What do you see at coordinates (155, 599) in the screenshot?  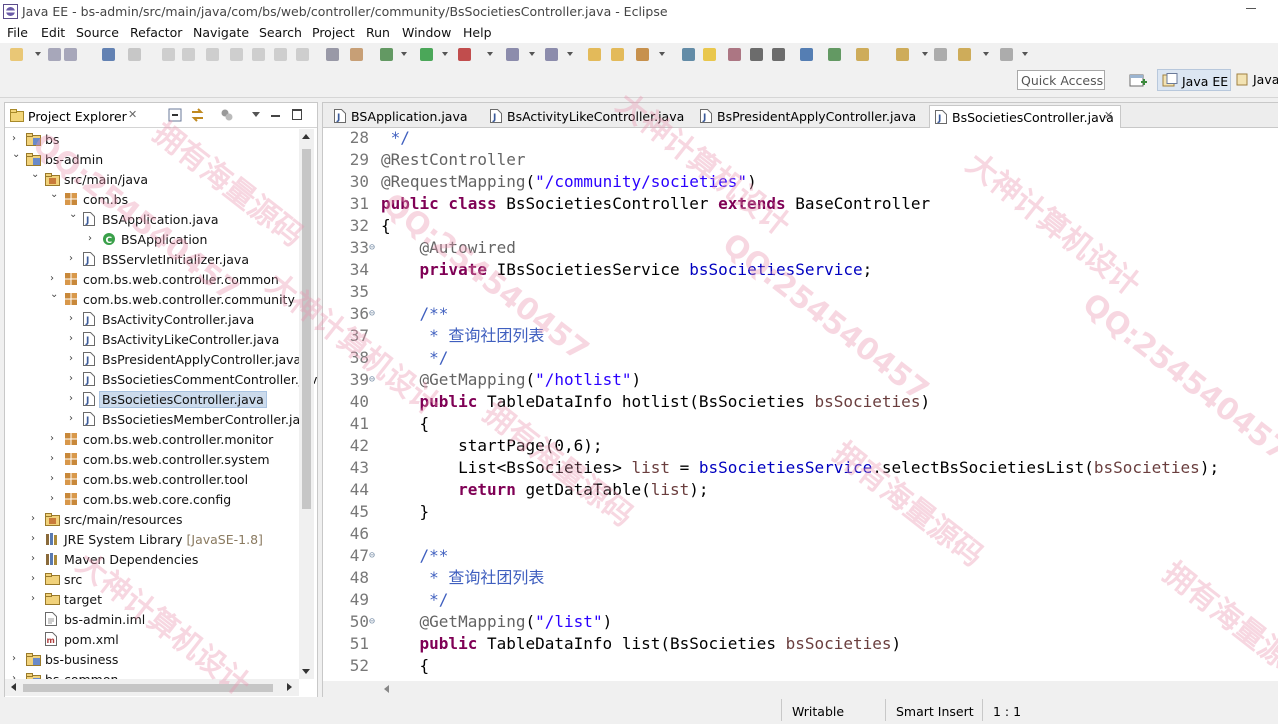 I see `tree-item: › target` at bounding box center [155, 599].